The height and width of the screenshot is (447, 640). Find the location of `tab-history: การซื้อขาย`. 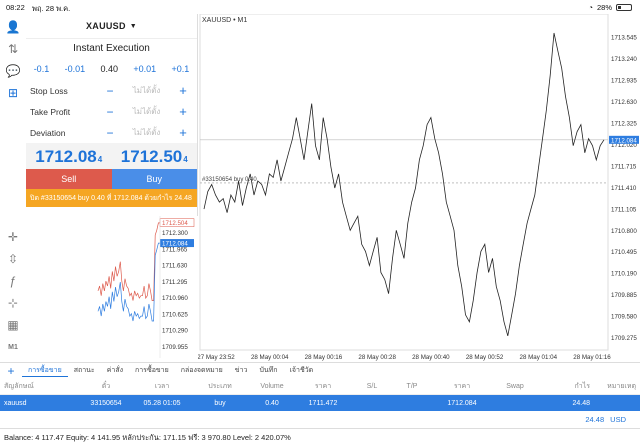

tab-history: การซื้อขาย is located at coordinates (152, 370).